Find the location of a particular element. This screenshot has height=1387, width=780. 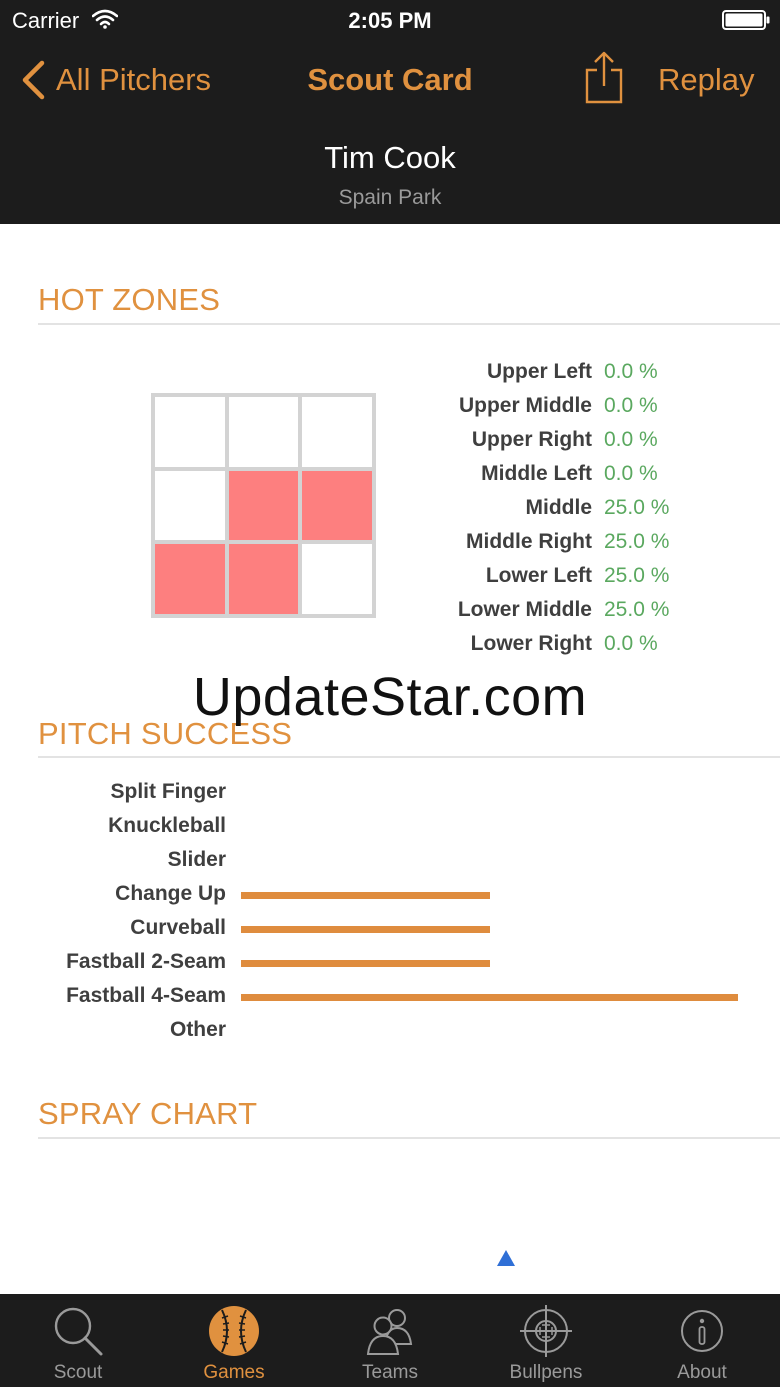

hot-zones-divider is located at coordinates (409, 324).